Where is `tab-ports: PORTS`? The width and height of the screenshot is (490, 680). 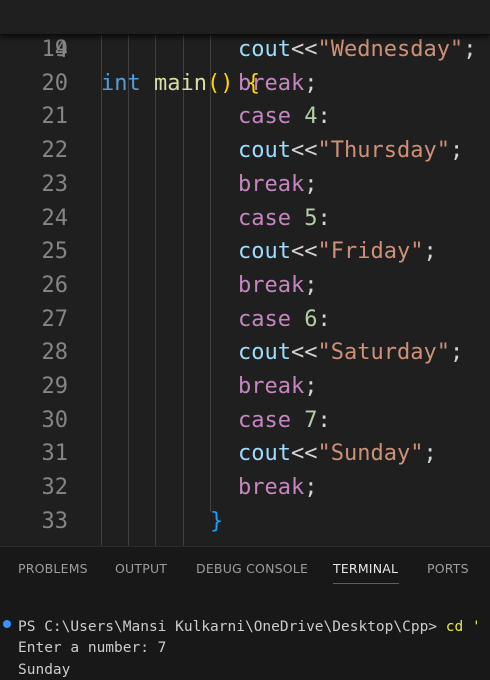 tab-ports: PORTS is located at coordinates (448, 568).